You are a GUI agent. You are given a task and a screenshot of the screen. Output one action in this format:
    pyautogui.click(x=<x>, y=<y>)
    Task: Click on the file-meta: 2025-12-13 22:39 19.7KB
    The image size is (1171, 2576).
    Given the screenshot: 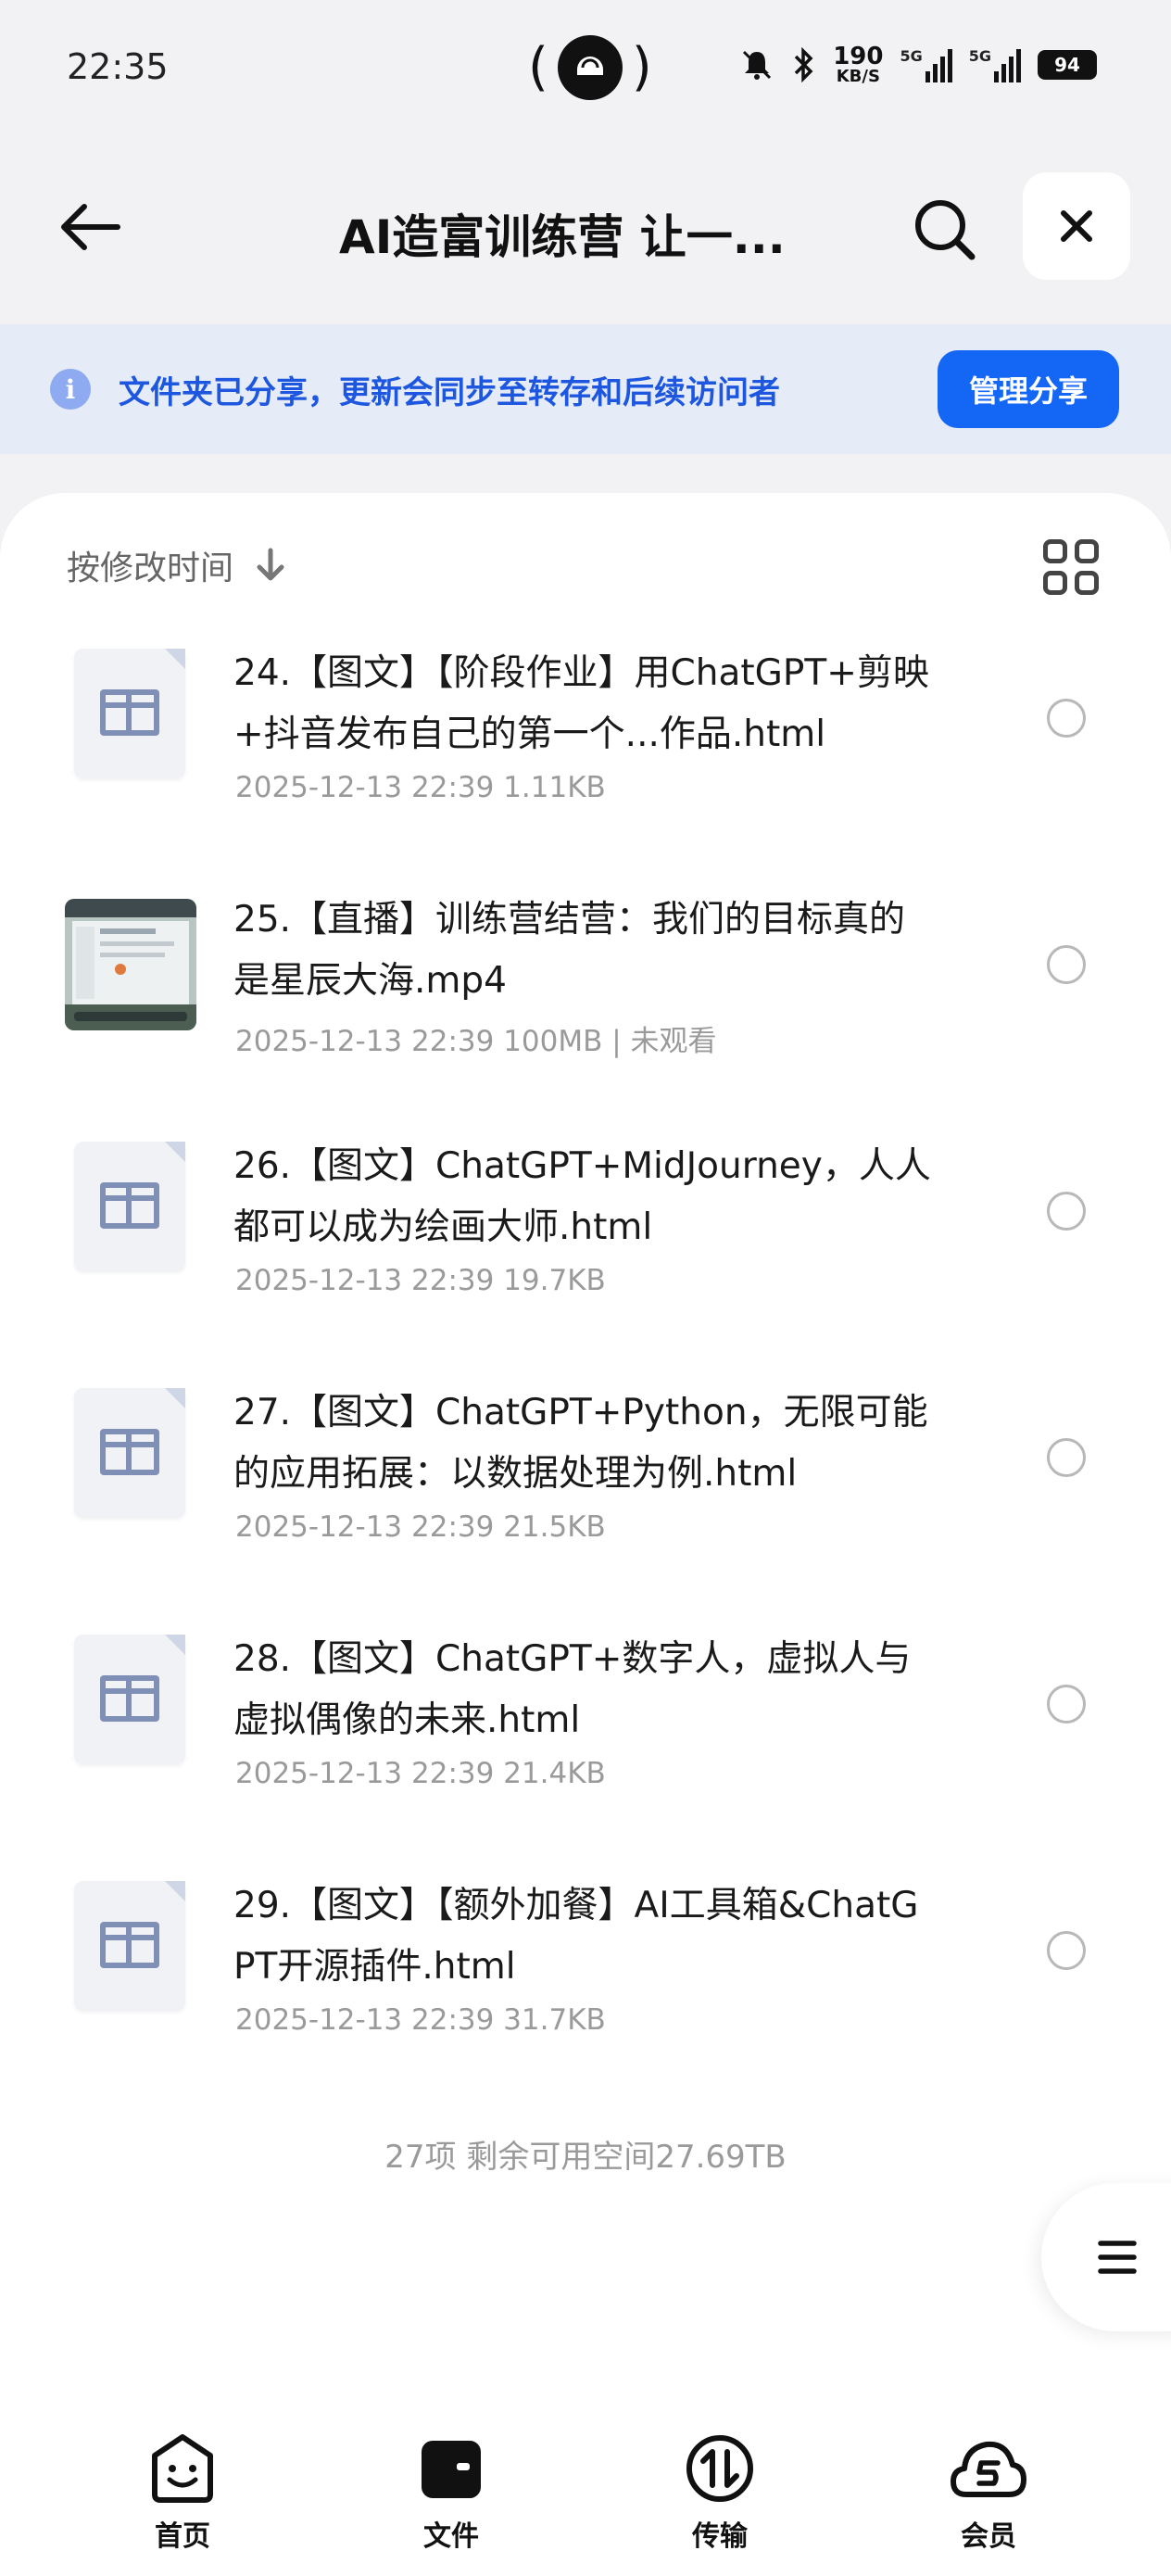 What is the action you would take?
    pyautogui.click(x=421, y=1280)
    